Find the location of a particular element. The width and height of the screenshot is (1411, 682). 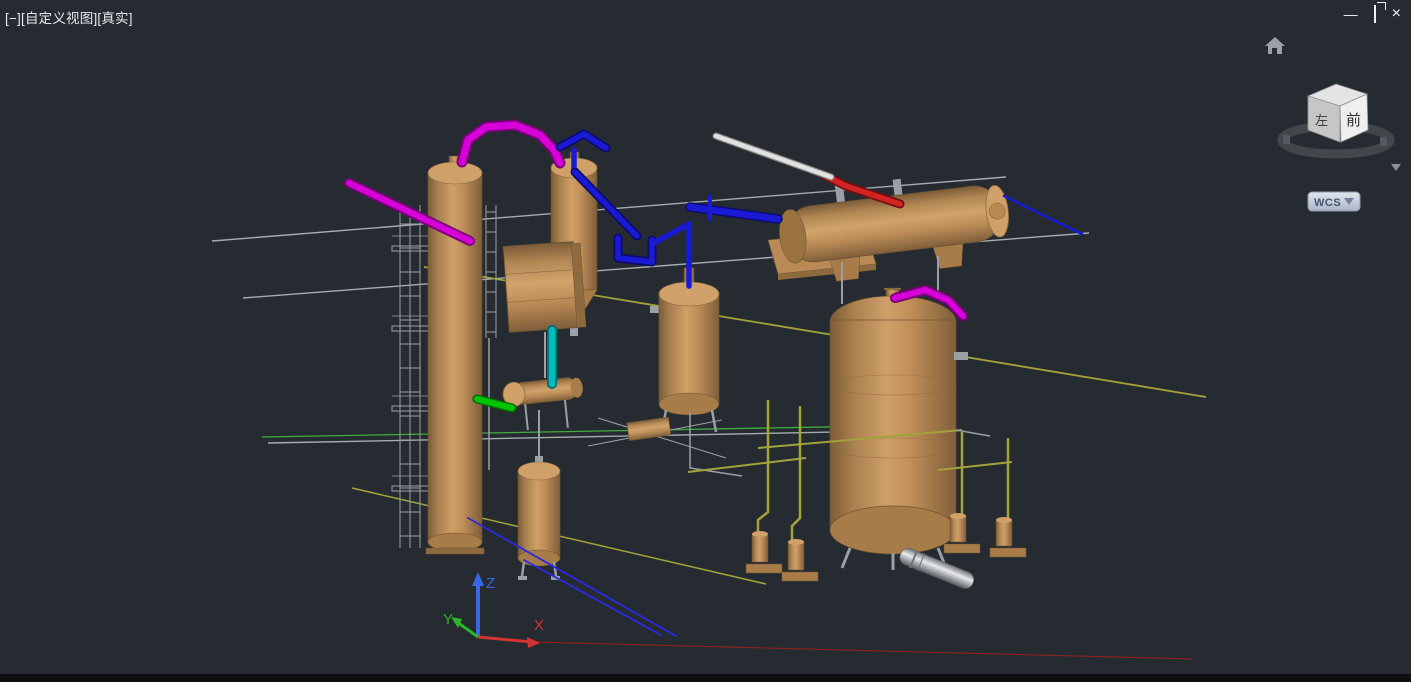

exchanger-box is located at coordinates (544, 287).